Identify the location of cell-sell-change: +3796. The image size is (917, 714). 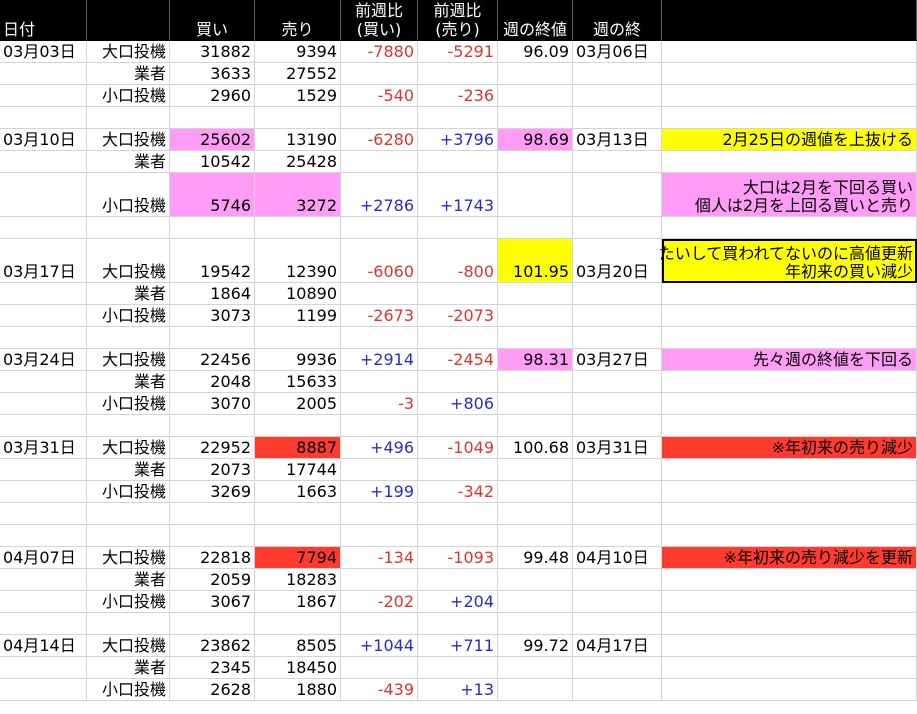
(458, 140).